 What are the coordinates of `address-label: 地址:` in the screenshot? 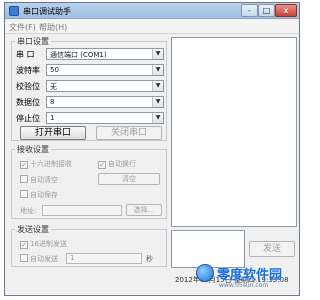 It's located at (28, 211).